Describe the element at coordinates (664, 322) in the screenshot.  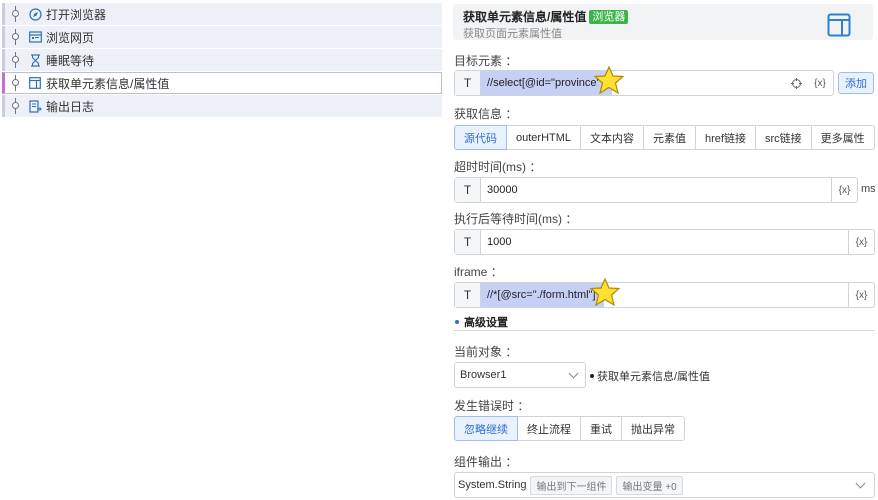
I see `advanced-settings-header: 高级设置` at that location.